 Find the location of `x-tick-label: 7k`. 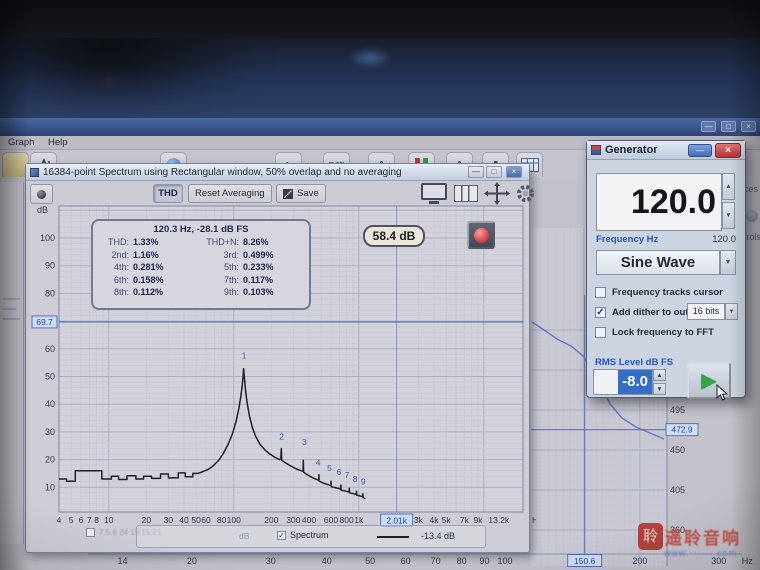

x-tick-label: 7k is located at coordinates (465, 520).